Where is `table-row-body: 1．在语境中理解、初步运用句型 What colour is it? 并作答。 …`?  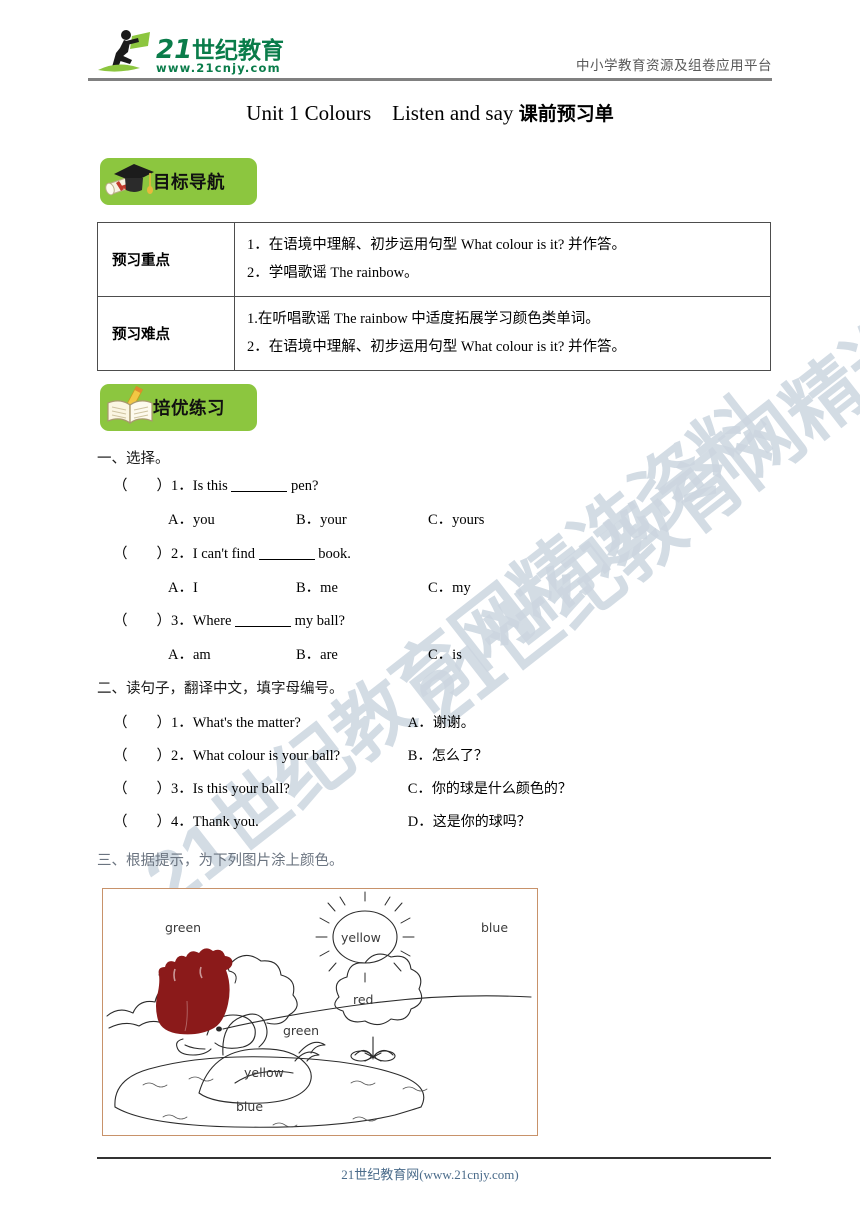
table-row-body: 1．在语境中理解、初步运用句型 What colour is it? 并作答。 … is located at coordinates (502, 259).